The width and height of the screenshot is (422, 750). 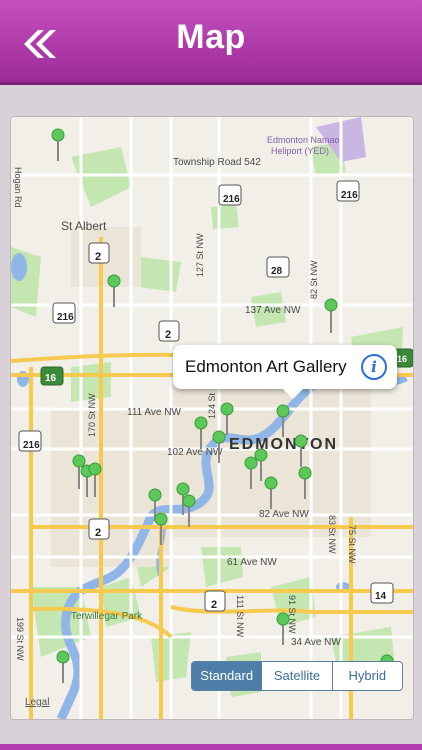 I want to click on label-199-st: 199 St NW, so click(x=20, y=639).